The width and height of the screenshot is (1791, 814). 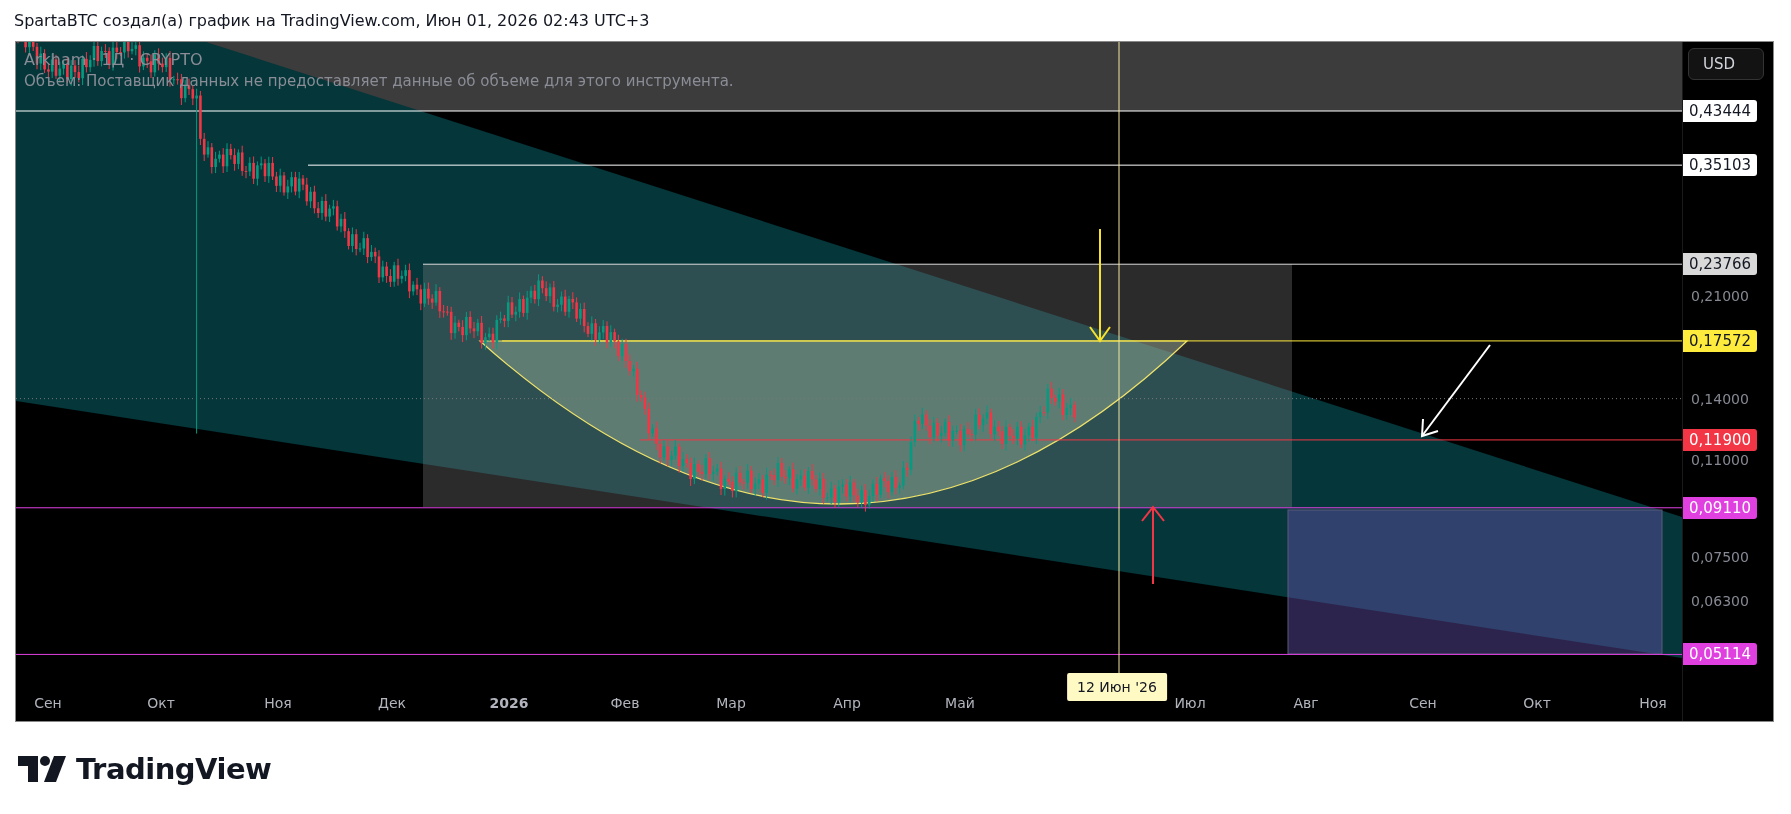 What do you see at coordinates (332, 20) in the screenshot?
I see `chart-caption: SpartaBTC создал(а) график на TradingView.com, Июн 01, 2026 02:43 UTC+3` at bounding box center [332, 20].